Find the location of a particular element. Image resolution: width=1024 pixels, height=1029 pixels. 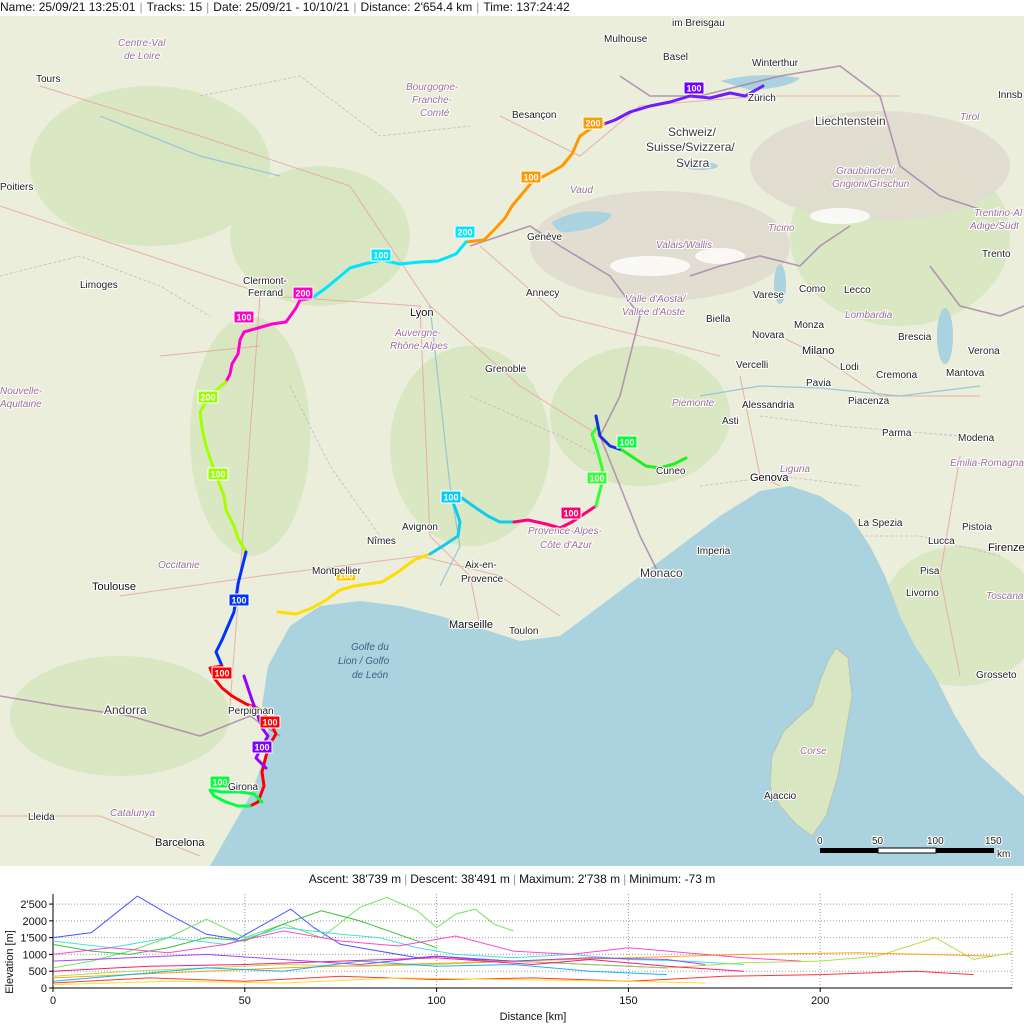

region-label: Valais/Wallis is located at coordinates (684, 245).